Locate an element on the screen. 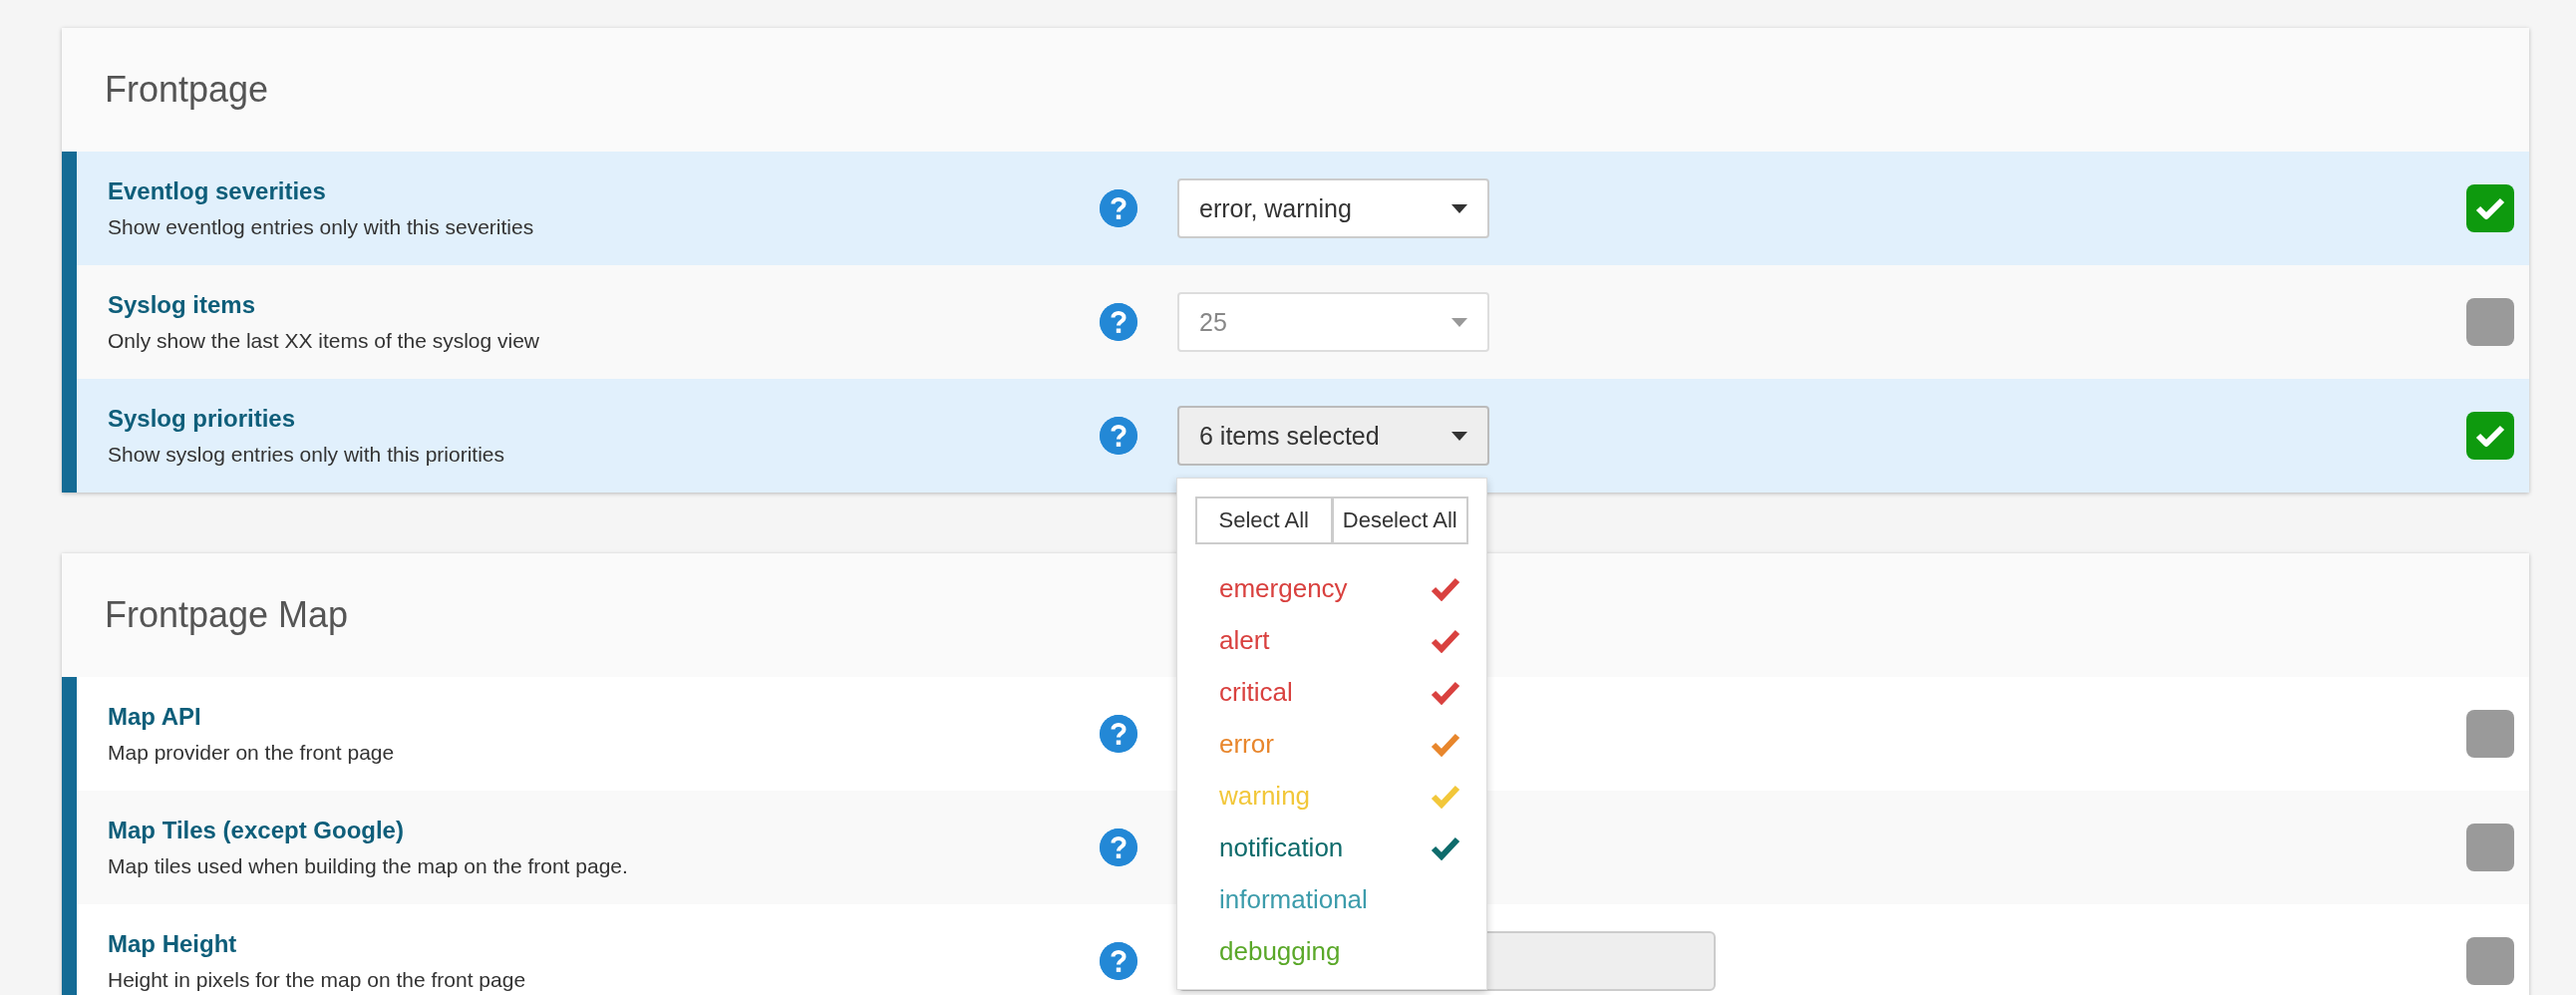 Image resolution: width=2576 pixels, height=995 pixels. setting-description: Map tiles used when building the map on the front page. is located at coordinates (368, 866).